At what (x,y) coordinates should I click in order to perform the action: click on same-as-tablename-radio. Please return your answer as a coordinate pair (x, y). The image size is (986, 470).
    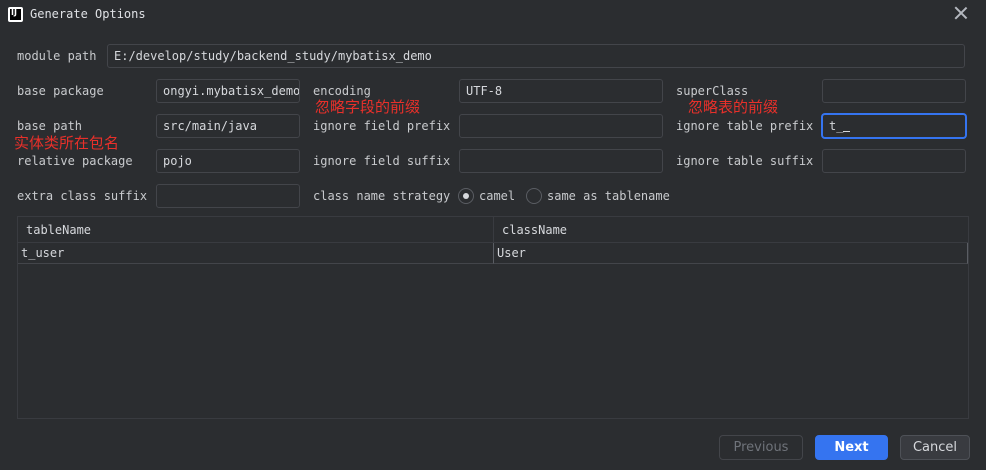
    Looking at the image, I should click on (534, 196).